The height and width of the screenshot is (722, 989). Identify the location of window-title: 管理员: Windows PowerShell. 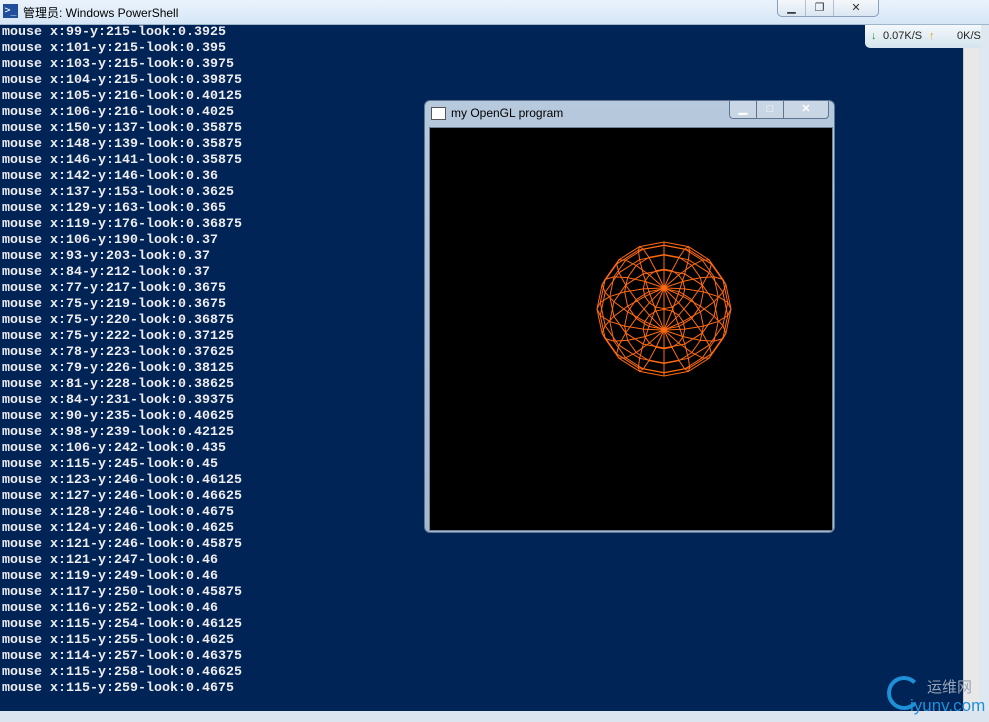
(101, 13).